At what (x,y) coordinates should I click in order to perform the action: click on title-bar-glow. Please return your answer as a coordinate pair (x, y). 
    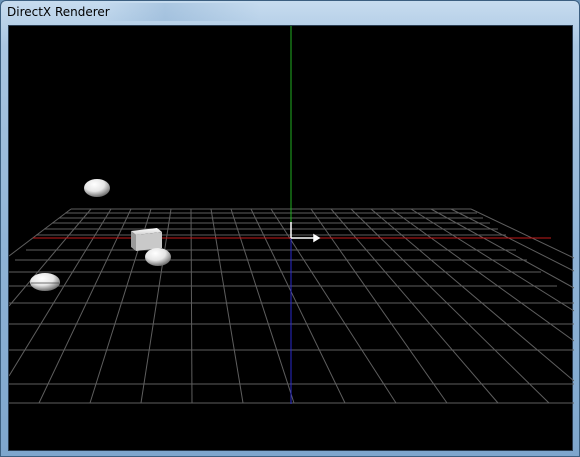
    Looking at the image, I should click on (181, 12).